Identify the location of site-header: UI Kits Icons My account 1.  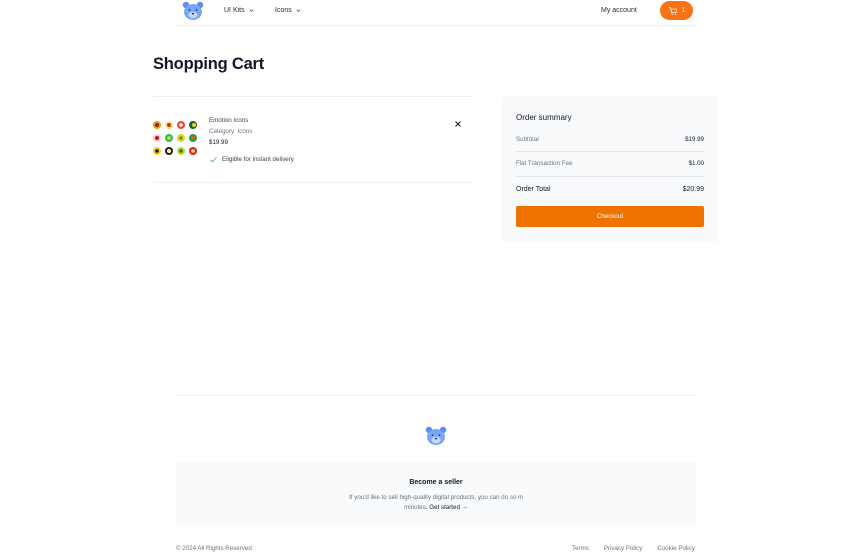
(436, 13).